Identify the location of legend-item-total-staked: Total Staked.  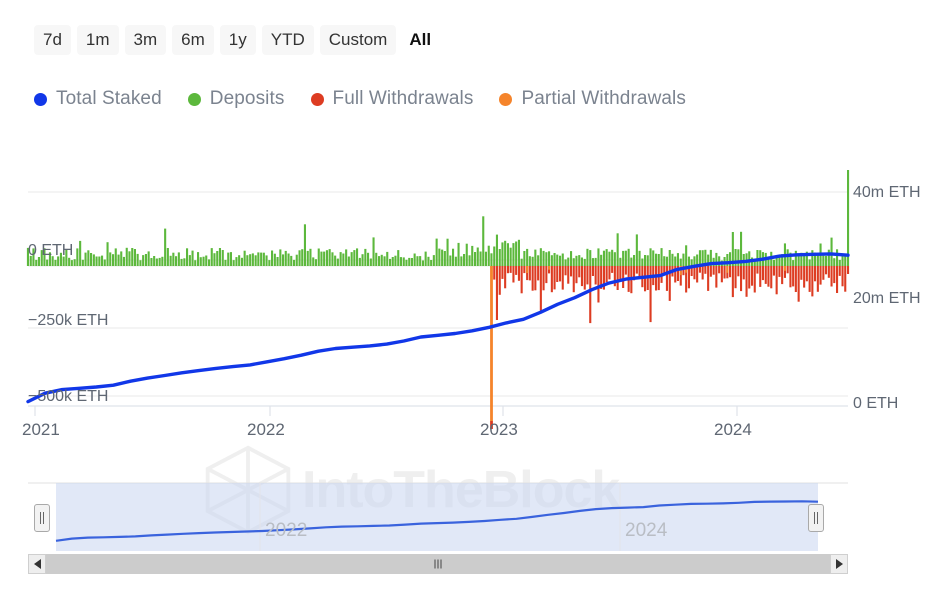
(98, 99).